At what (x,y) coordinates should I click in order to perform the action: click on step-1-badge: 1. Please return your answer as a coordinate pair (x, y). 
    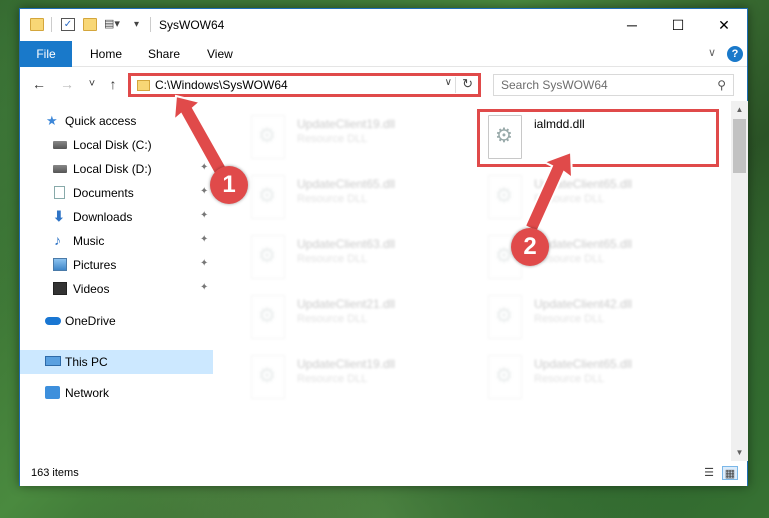
    Looking at the image, I should click on (229, 185).